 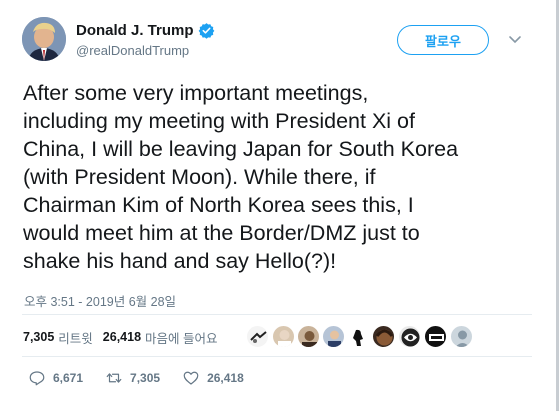 I want to click on tweet-actions: 6,671 7,305 26,418, so click(x=147, y=378).